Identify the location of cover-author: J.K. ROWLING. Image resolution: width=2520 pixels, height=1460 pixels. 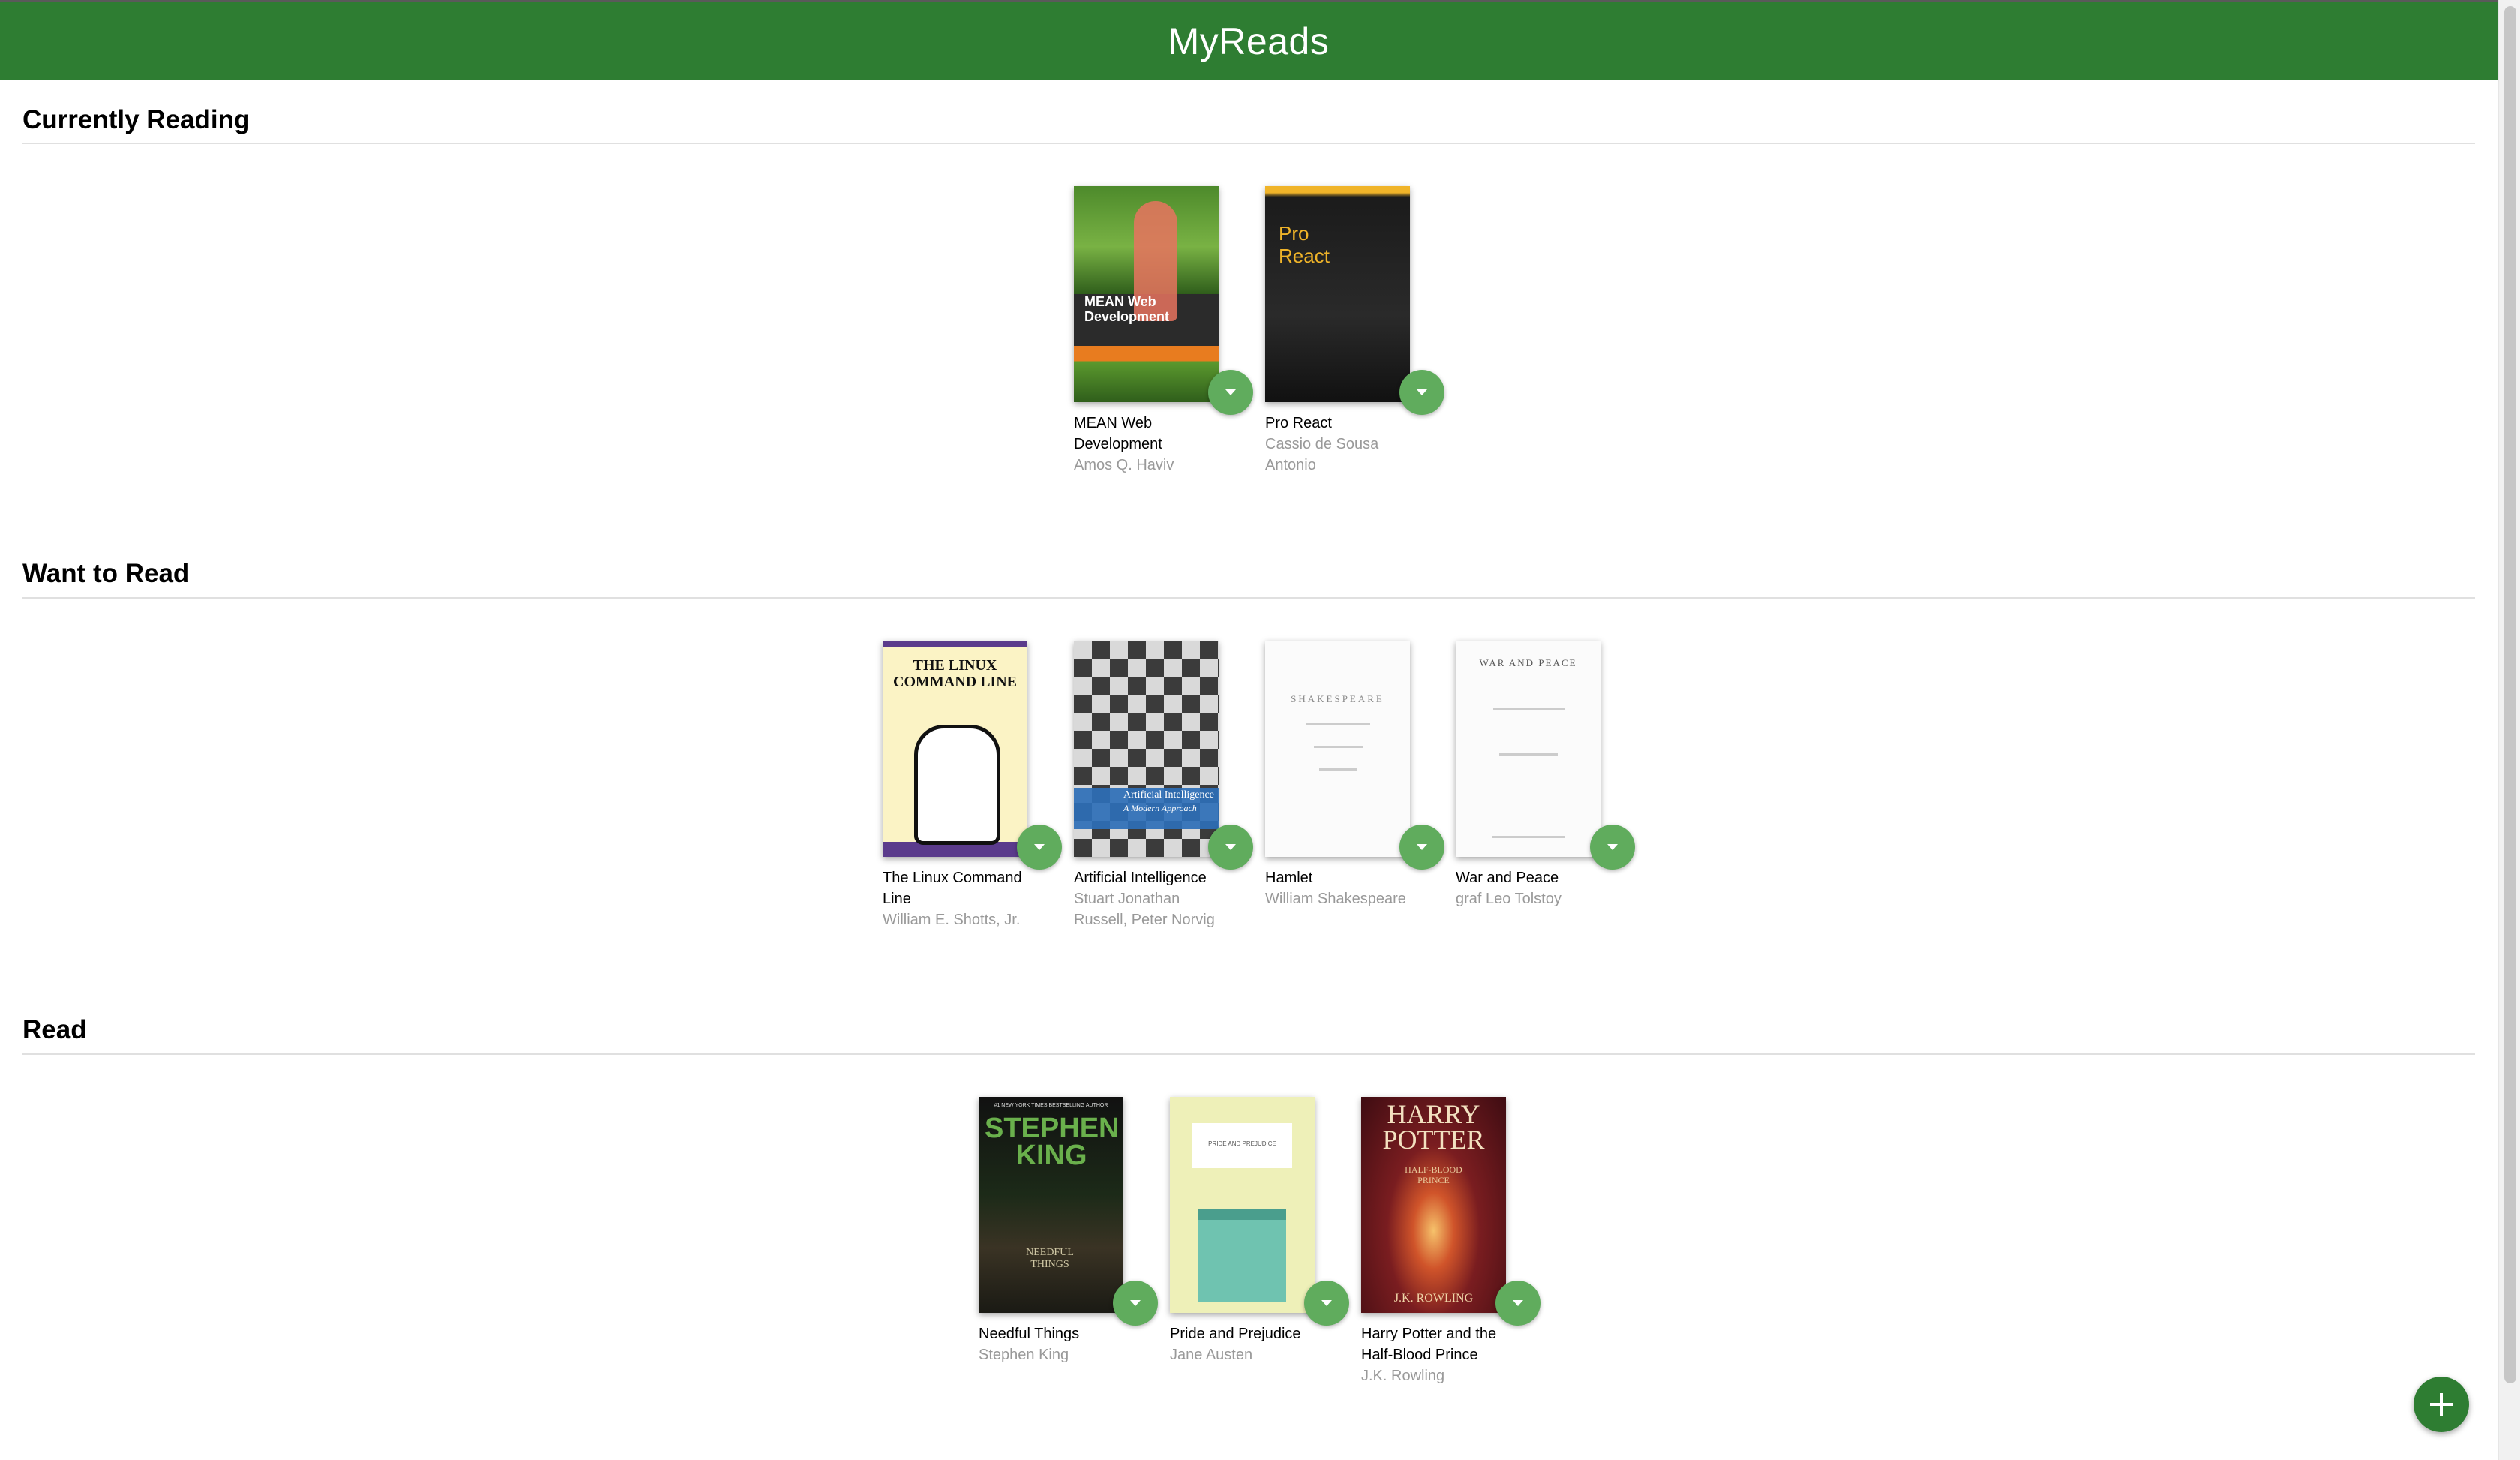
(1434, 1298).